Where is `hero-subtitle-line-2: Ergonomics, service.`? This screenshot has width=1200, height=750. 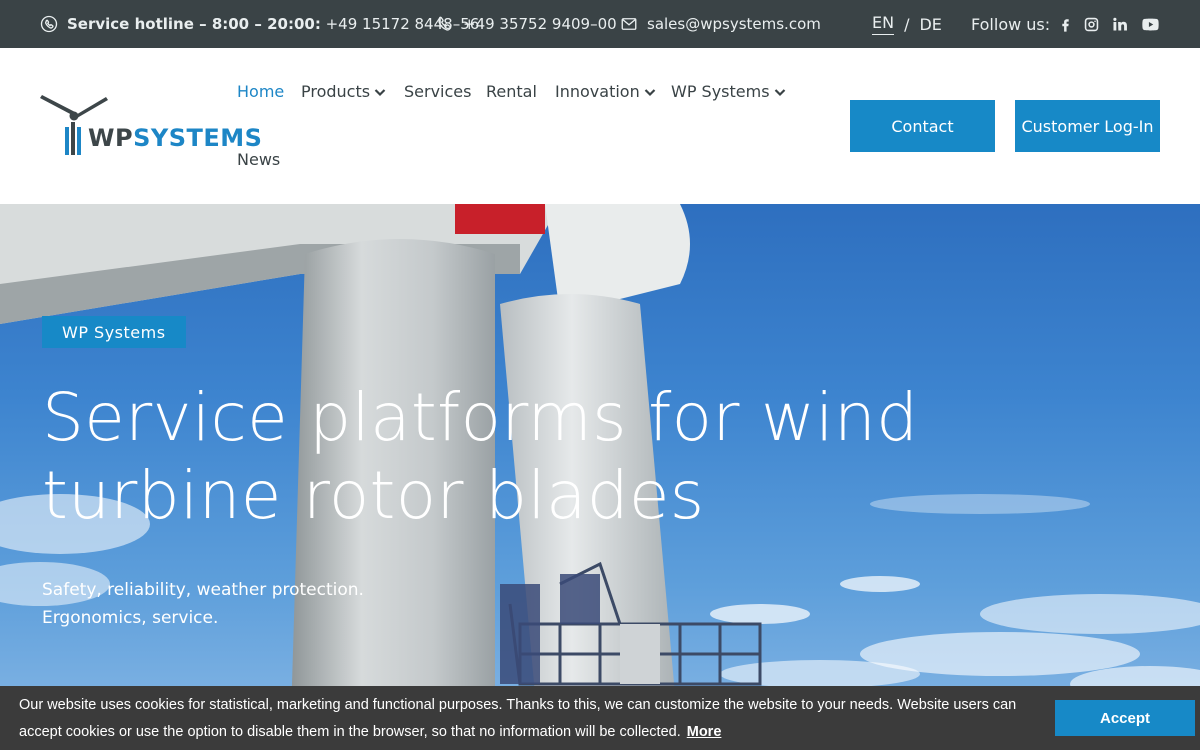 hero-subtitle-line-2: Ergonomics, service. is located at coordinates (130, 618).